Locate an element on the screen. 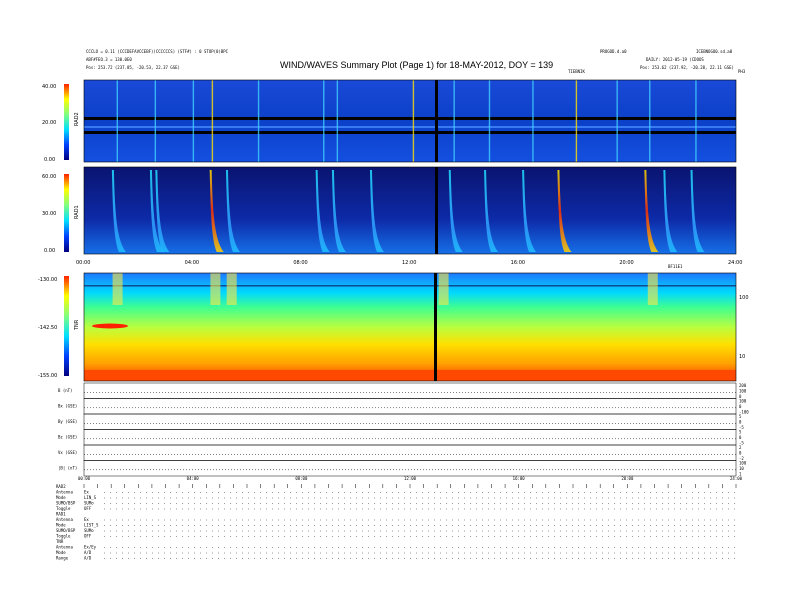 The height and width of the screenshot is (612, 792). tnr-cbar-tick-mid: -142.50 is located at coordinates (47, 328).